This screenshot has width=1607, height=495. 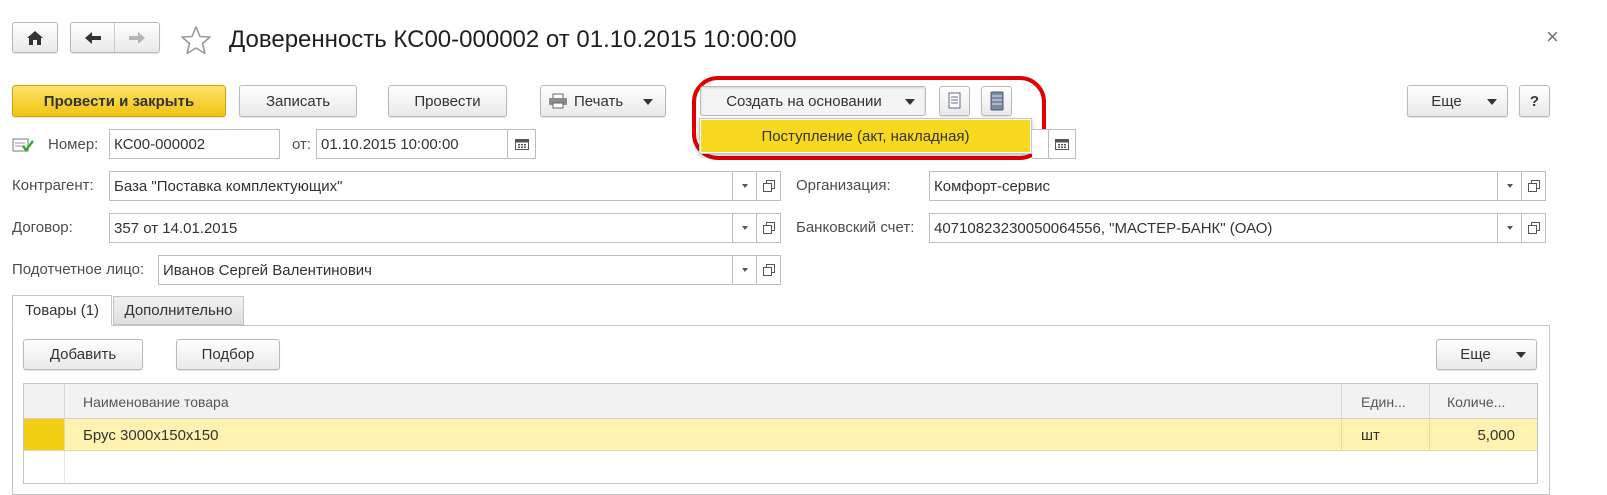 What do you see at coordinates (1040, 144) in the screenshot?
I see `hidden-date-field-edge` at bounding box center [1040, 144].